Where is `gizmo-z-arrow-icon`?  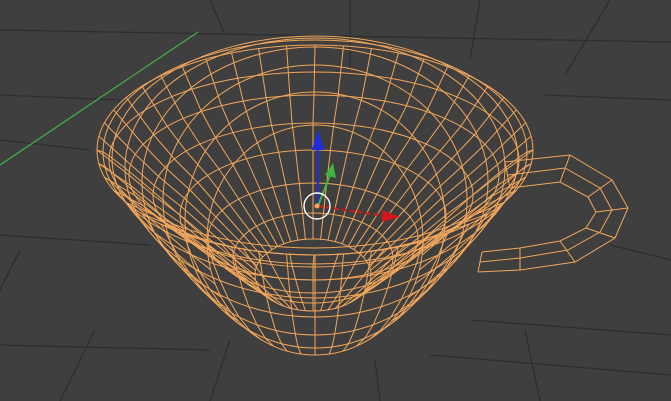 gizmo-z-arrow-icon is located at coordinates (318, 140).